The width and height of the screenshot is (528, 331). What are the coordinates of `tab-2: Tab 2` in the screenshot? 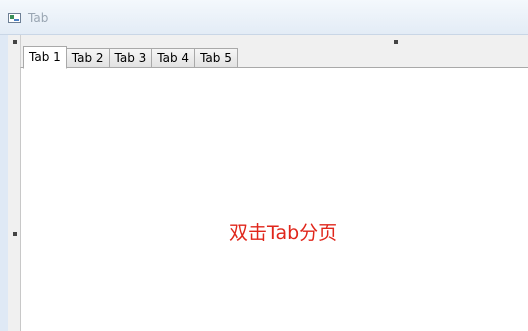 It's located at (88, 58).